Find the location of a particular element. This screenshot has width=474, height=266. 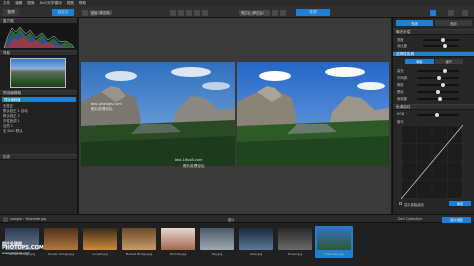

process-button-label: 处理 is located at coordinates (313, 12).